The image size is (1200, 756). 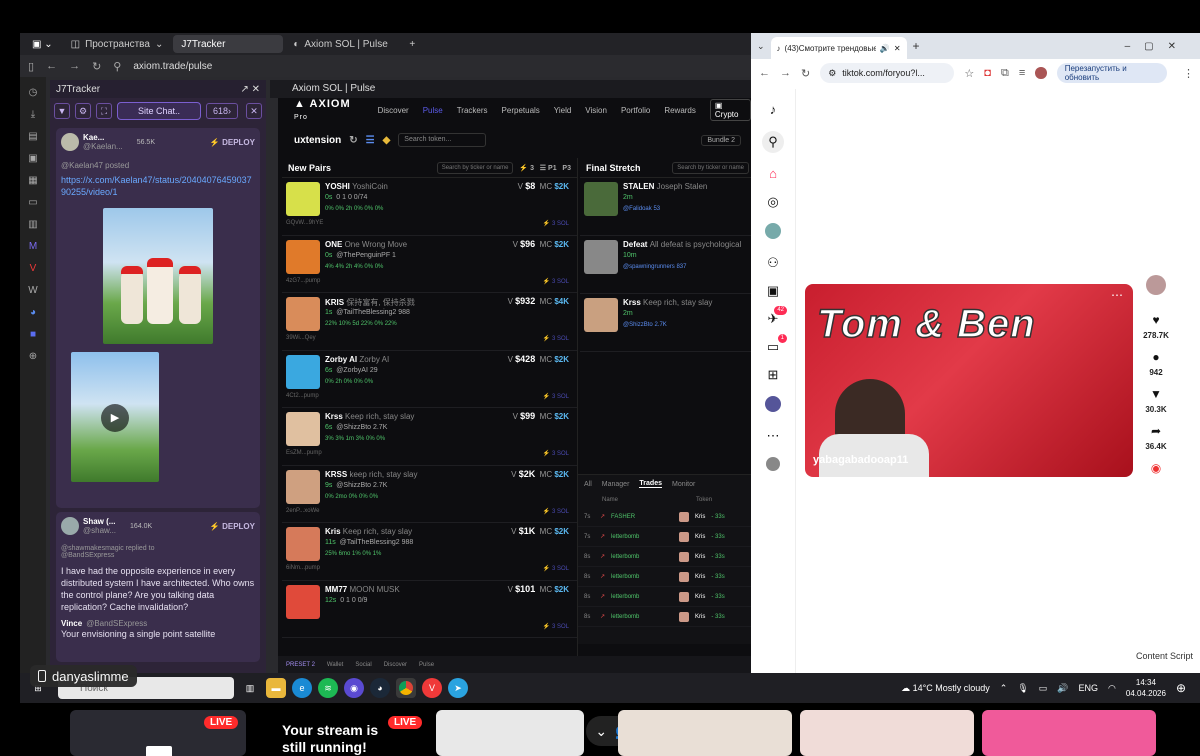 What do you see at coordinates (232, 526) in the screenshot?
I see `deploy-button: ⚡ DEPLOY` at bounding box center [232, 526].